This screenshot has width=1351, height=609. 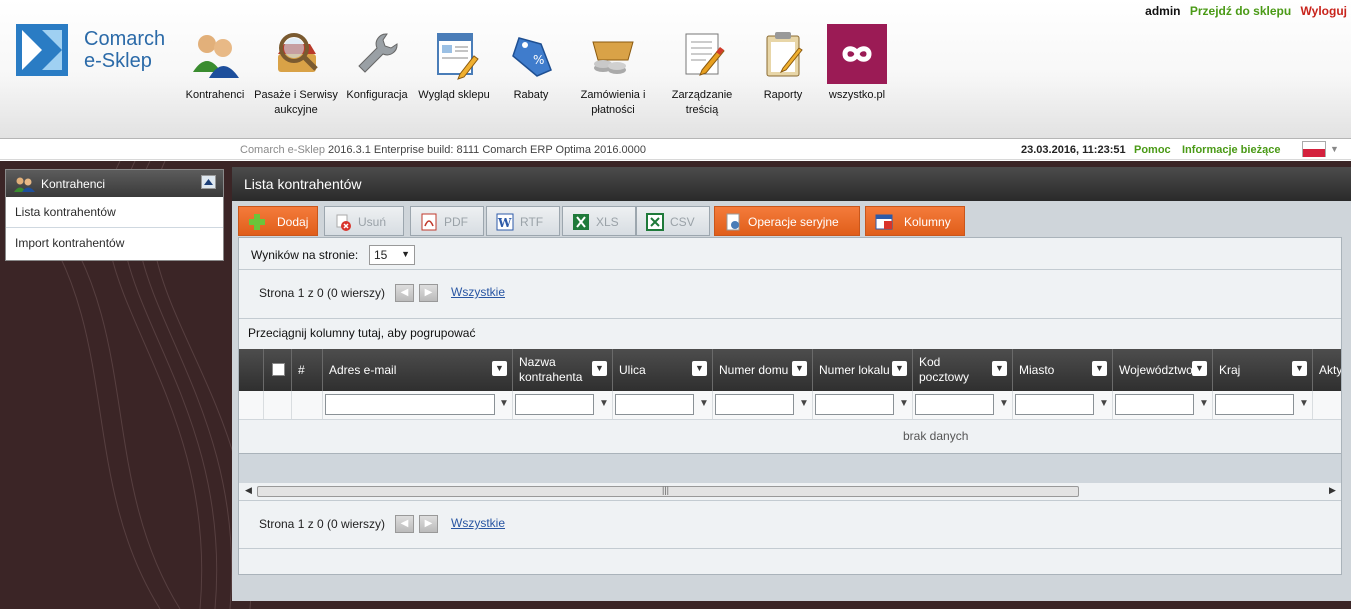 What do you see at coordinates (581, 222) in the screenshot?
I see `excel-icon` at bounding box center [581, 222].